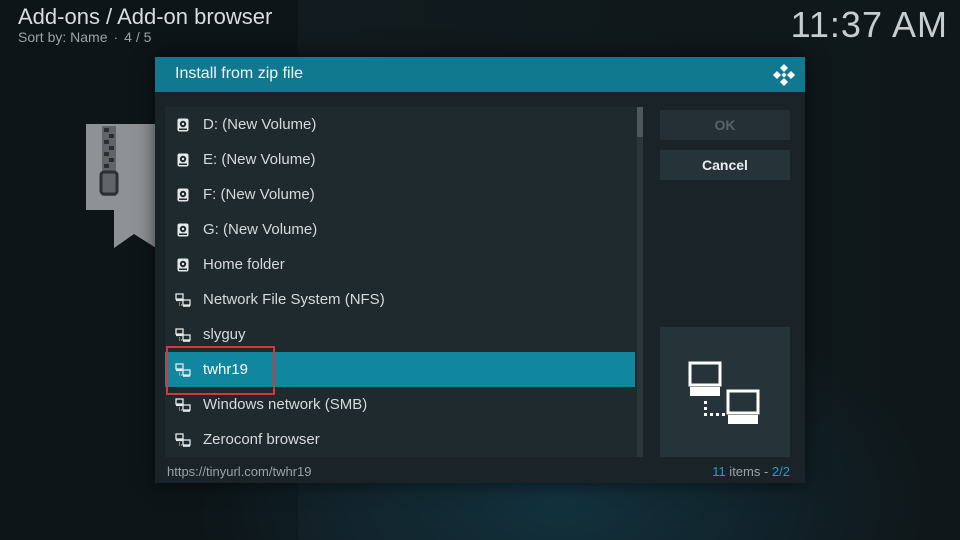  What do you see at coordinates (725, 165) in the screenshot?
I see `cancel-button: Cancel` at bounding box center [725, 165].